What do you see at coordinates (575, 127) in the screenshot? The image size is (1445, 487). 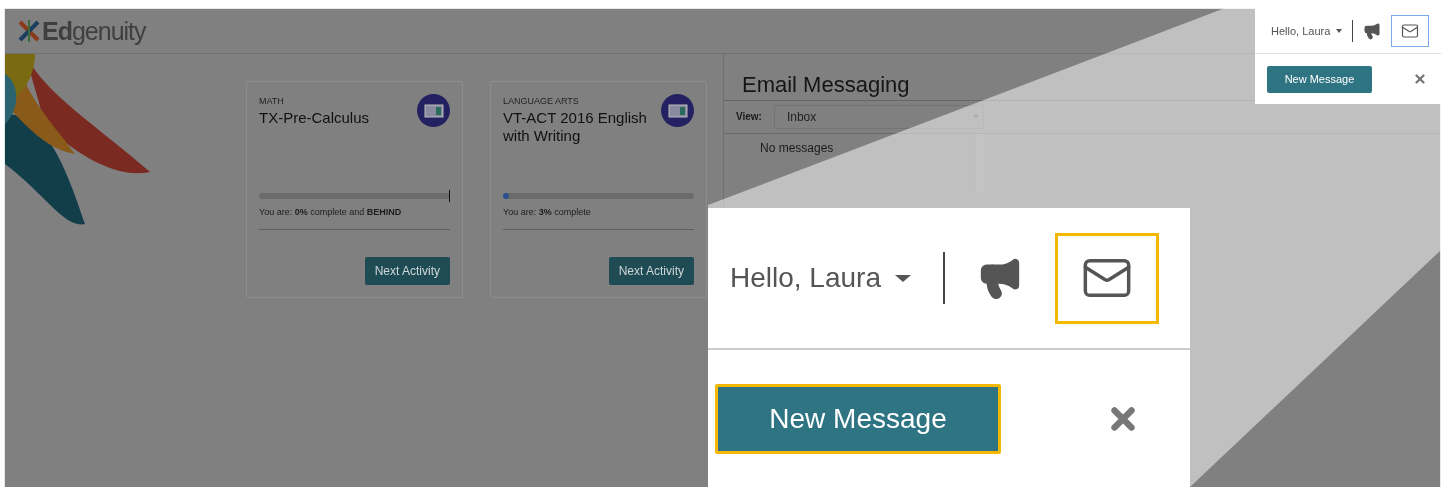 I see `course-title: VT-ACT 2016 English with Writing` at bounding box center [575, 127].